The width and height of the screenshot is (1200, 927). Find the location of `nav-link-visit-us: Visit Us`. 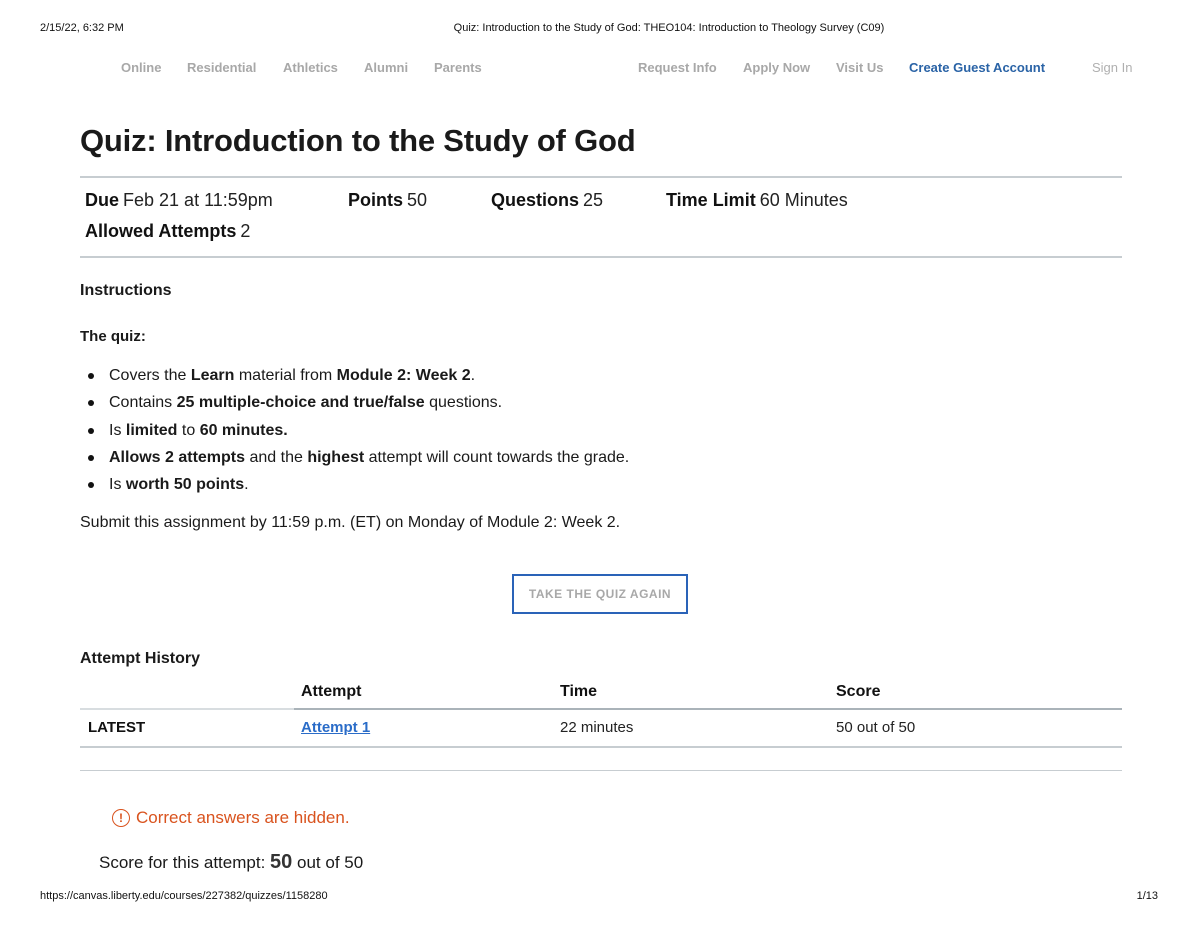

nav-link-visit-us: Visit Us is located at coordinates (859, 67).